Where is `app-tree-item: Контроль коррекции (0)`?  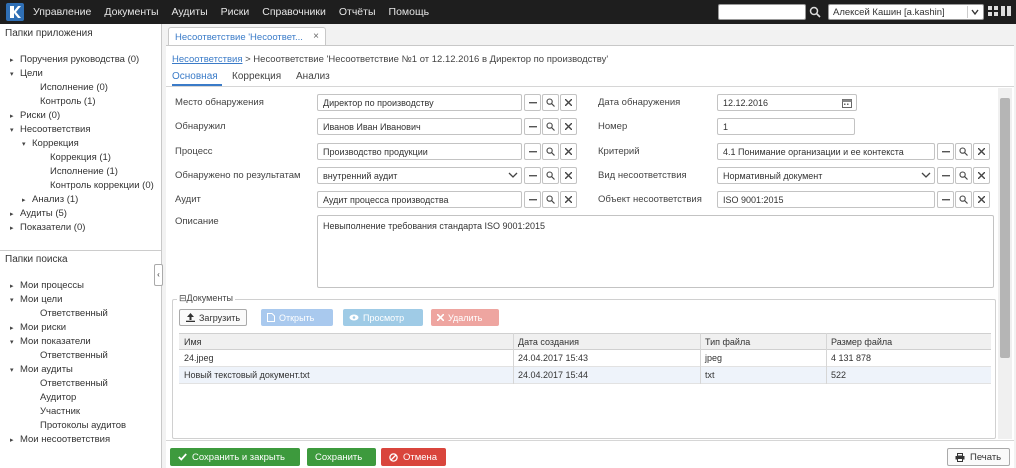
app-tree-item: Контроль коррекции (0) is located at coordinates (97, 186).